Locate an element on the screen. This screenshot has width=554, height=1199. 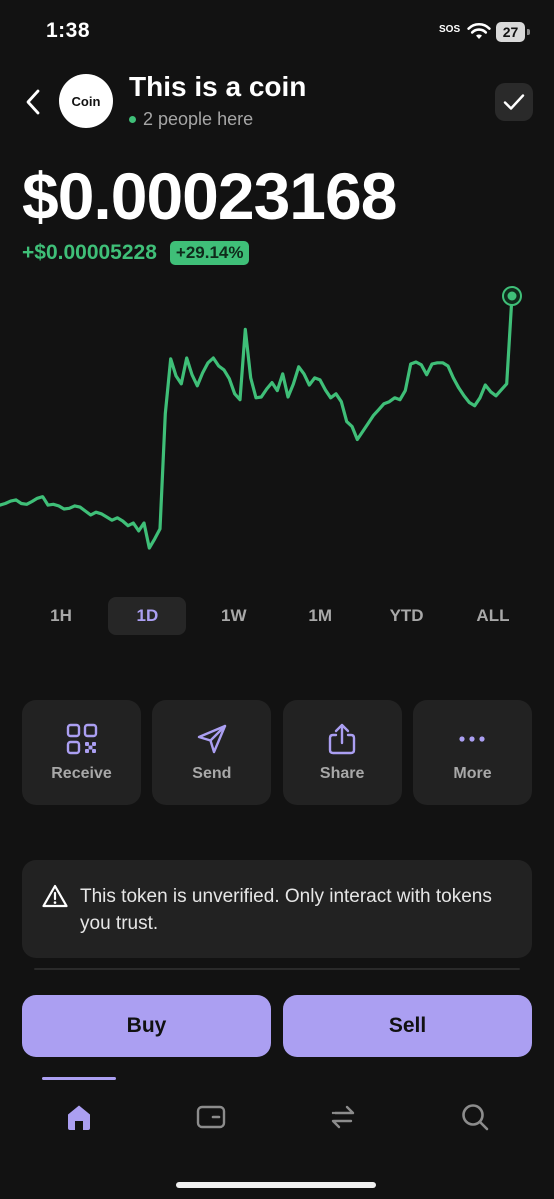
watchlist-button is located at coordinates (514, 102).